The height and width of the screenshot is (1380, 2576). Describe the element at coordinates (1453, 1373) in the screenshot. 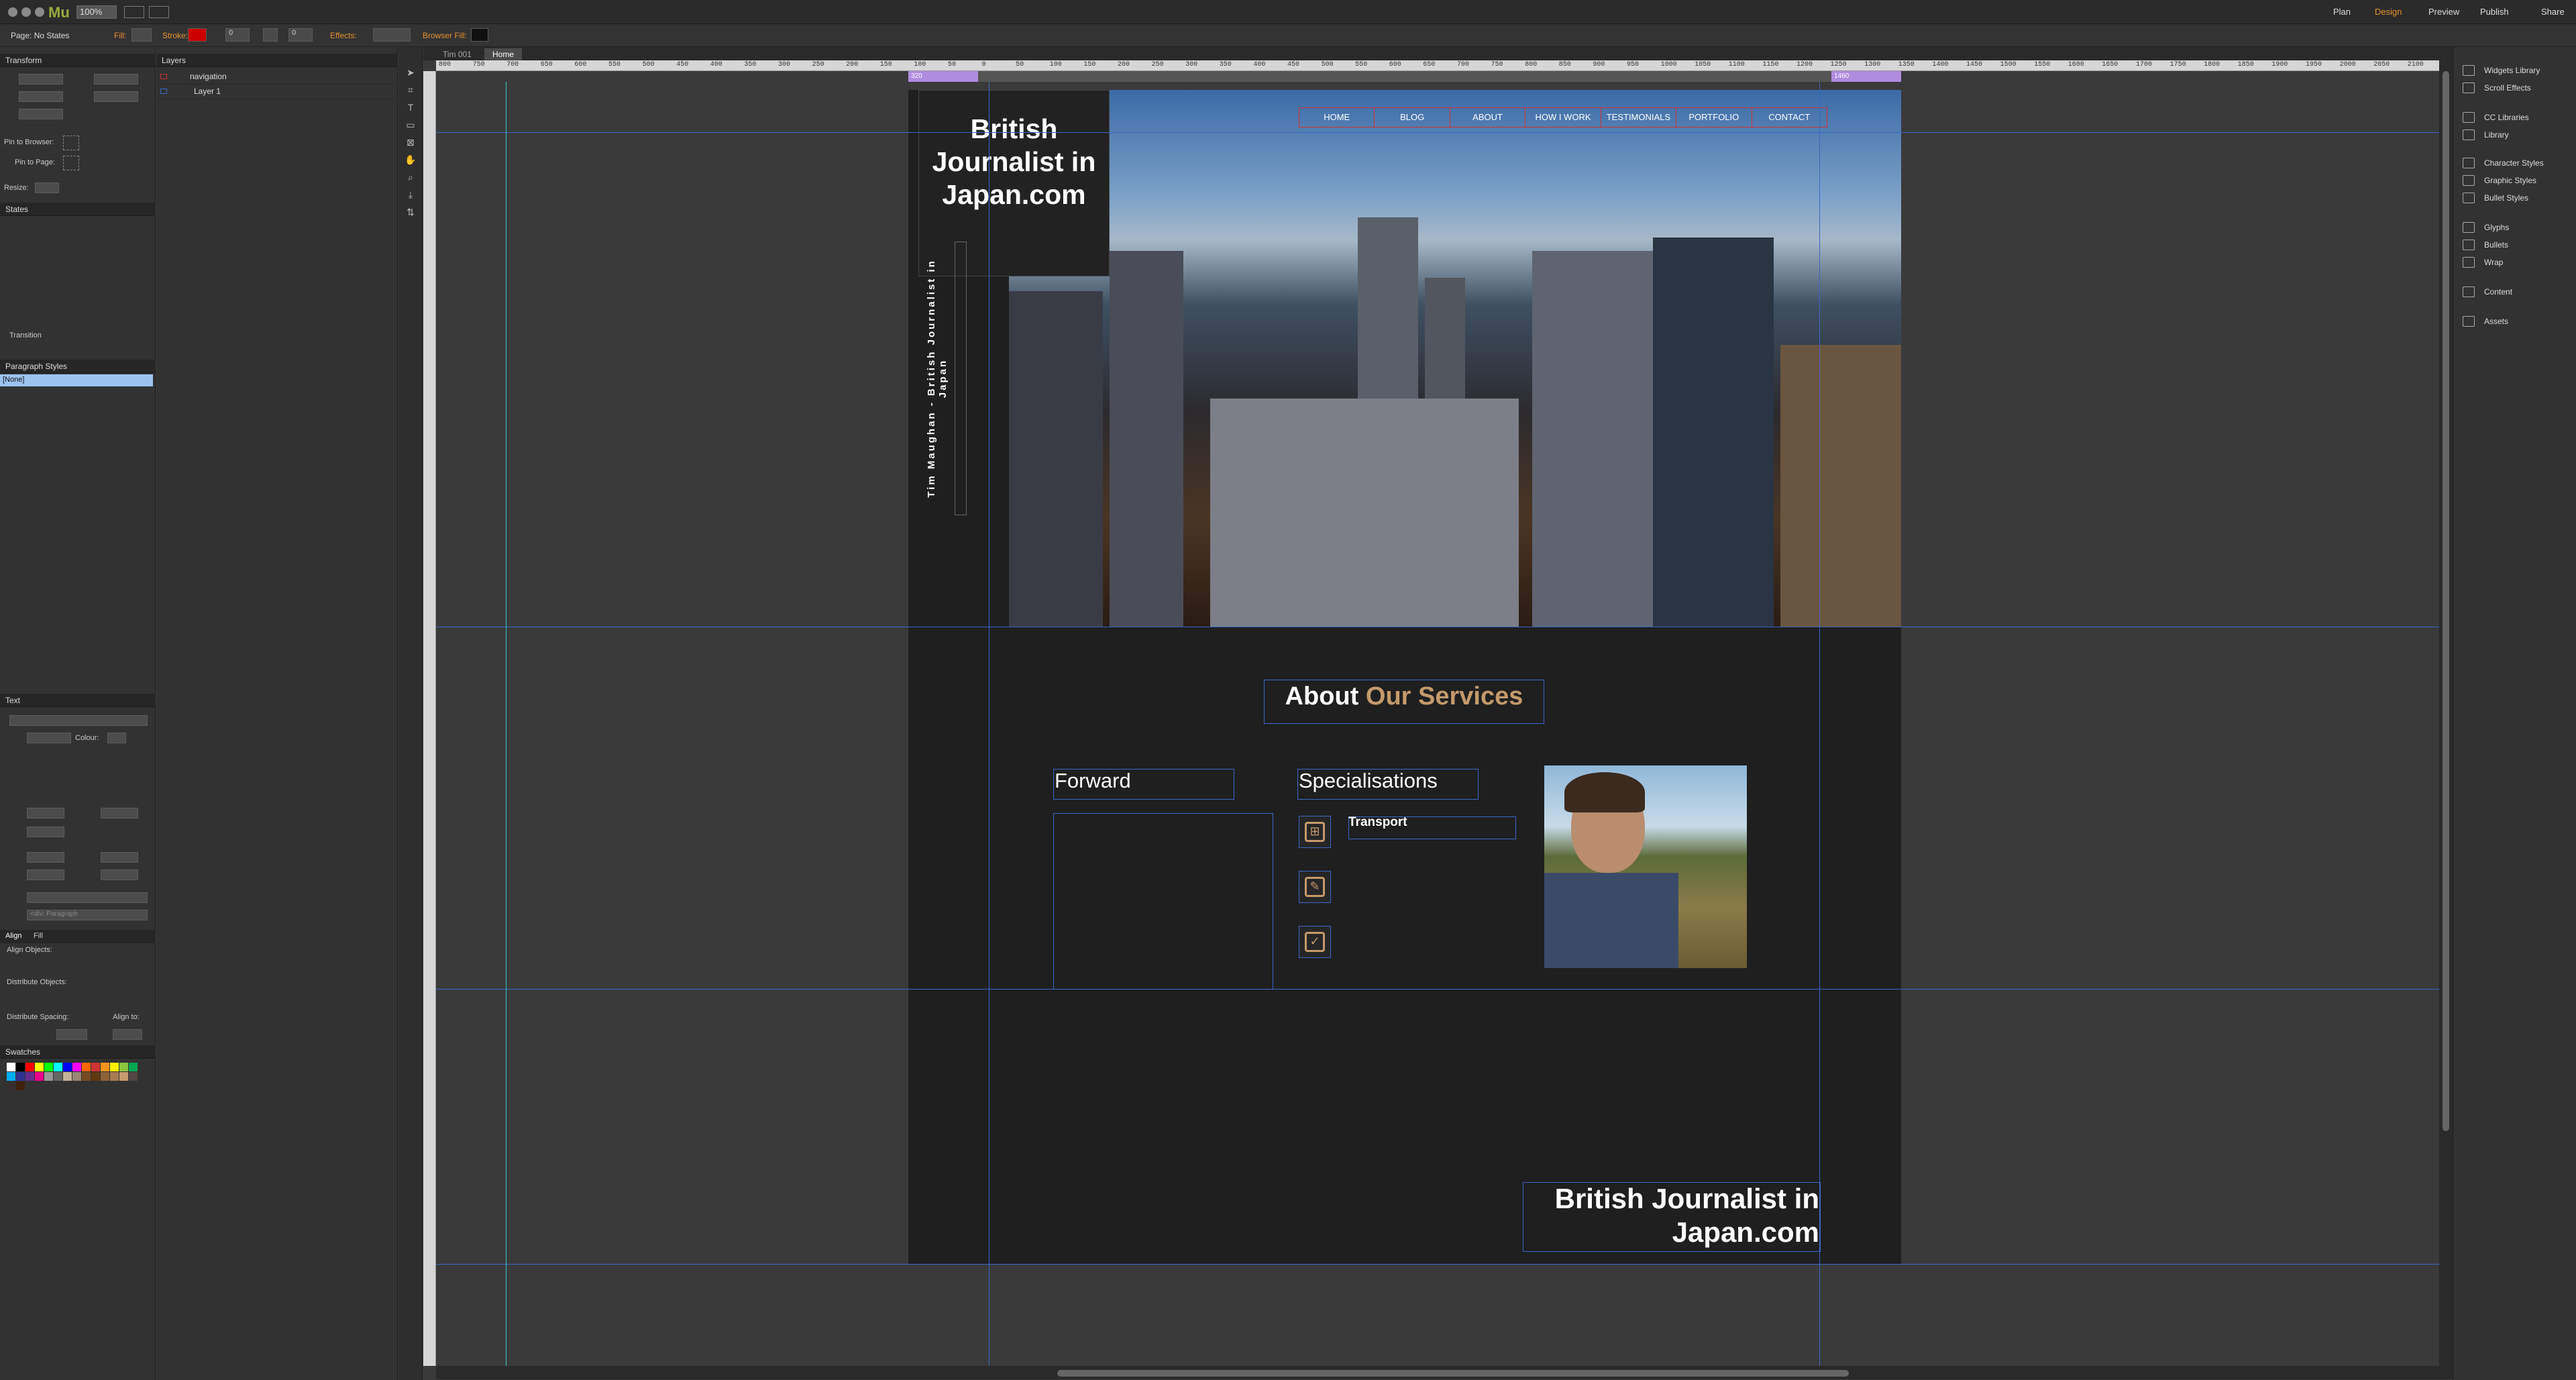

I see `horizontal-scroll-thumb` at that location.